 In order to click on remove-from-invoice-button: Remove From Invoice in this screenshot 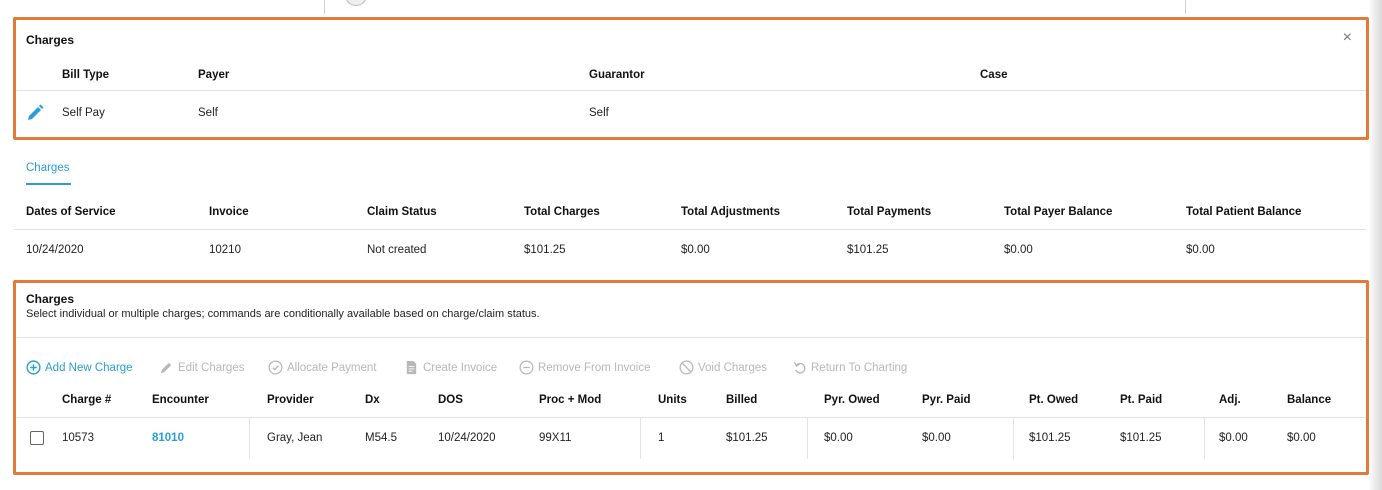, I will do `click(584, 367)`.